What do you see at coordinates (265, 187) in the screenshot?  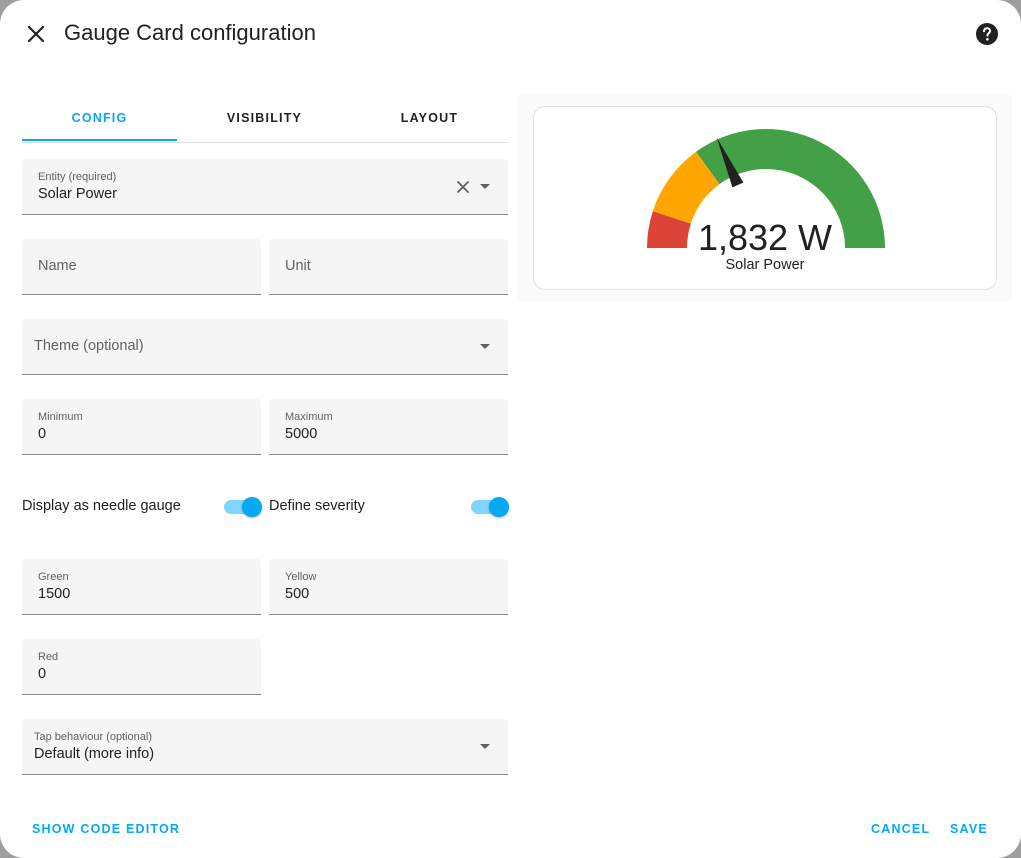 I see `entity-picker: Entity (required) Solar Power` at bounding box center [265, 187].